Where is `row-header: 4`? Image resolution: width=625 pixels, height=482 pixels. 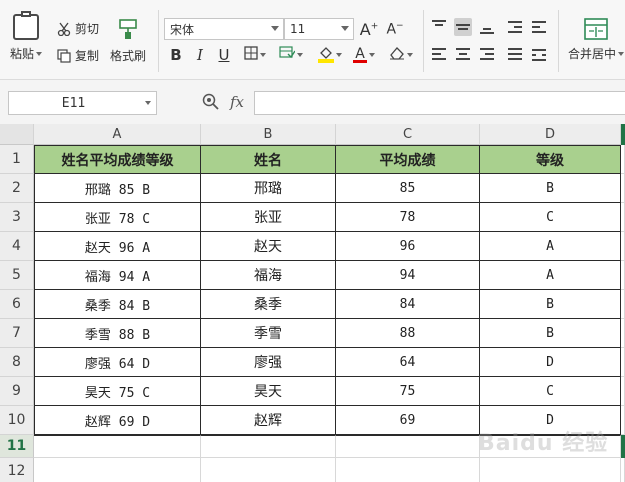
row-header: 4 is located at coordinates (17, 246).